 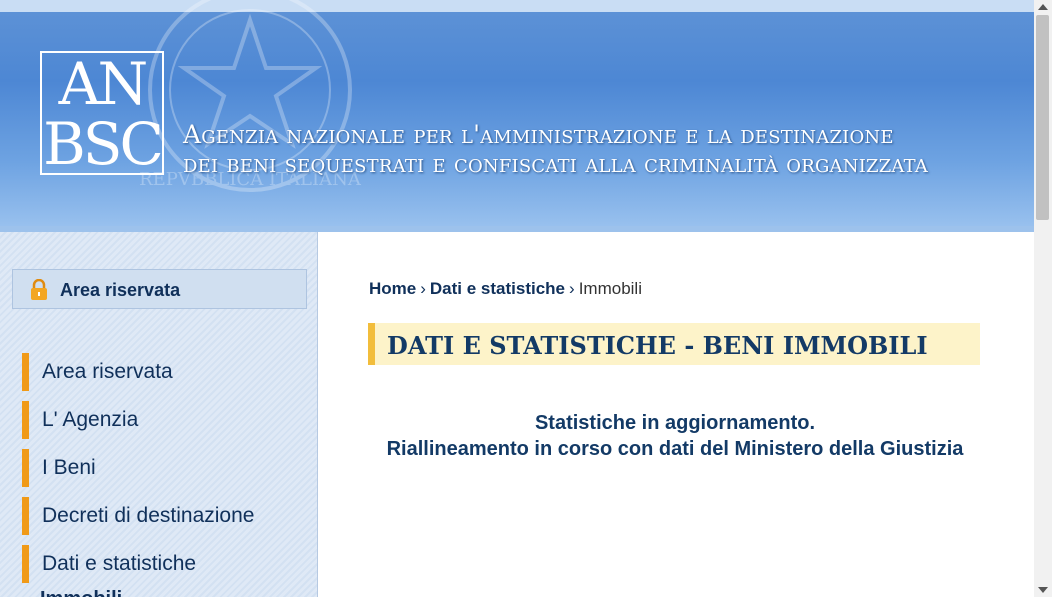 I want to click on scrollbar-thumb, so click(x=1042, y=117).